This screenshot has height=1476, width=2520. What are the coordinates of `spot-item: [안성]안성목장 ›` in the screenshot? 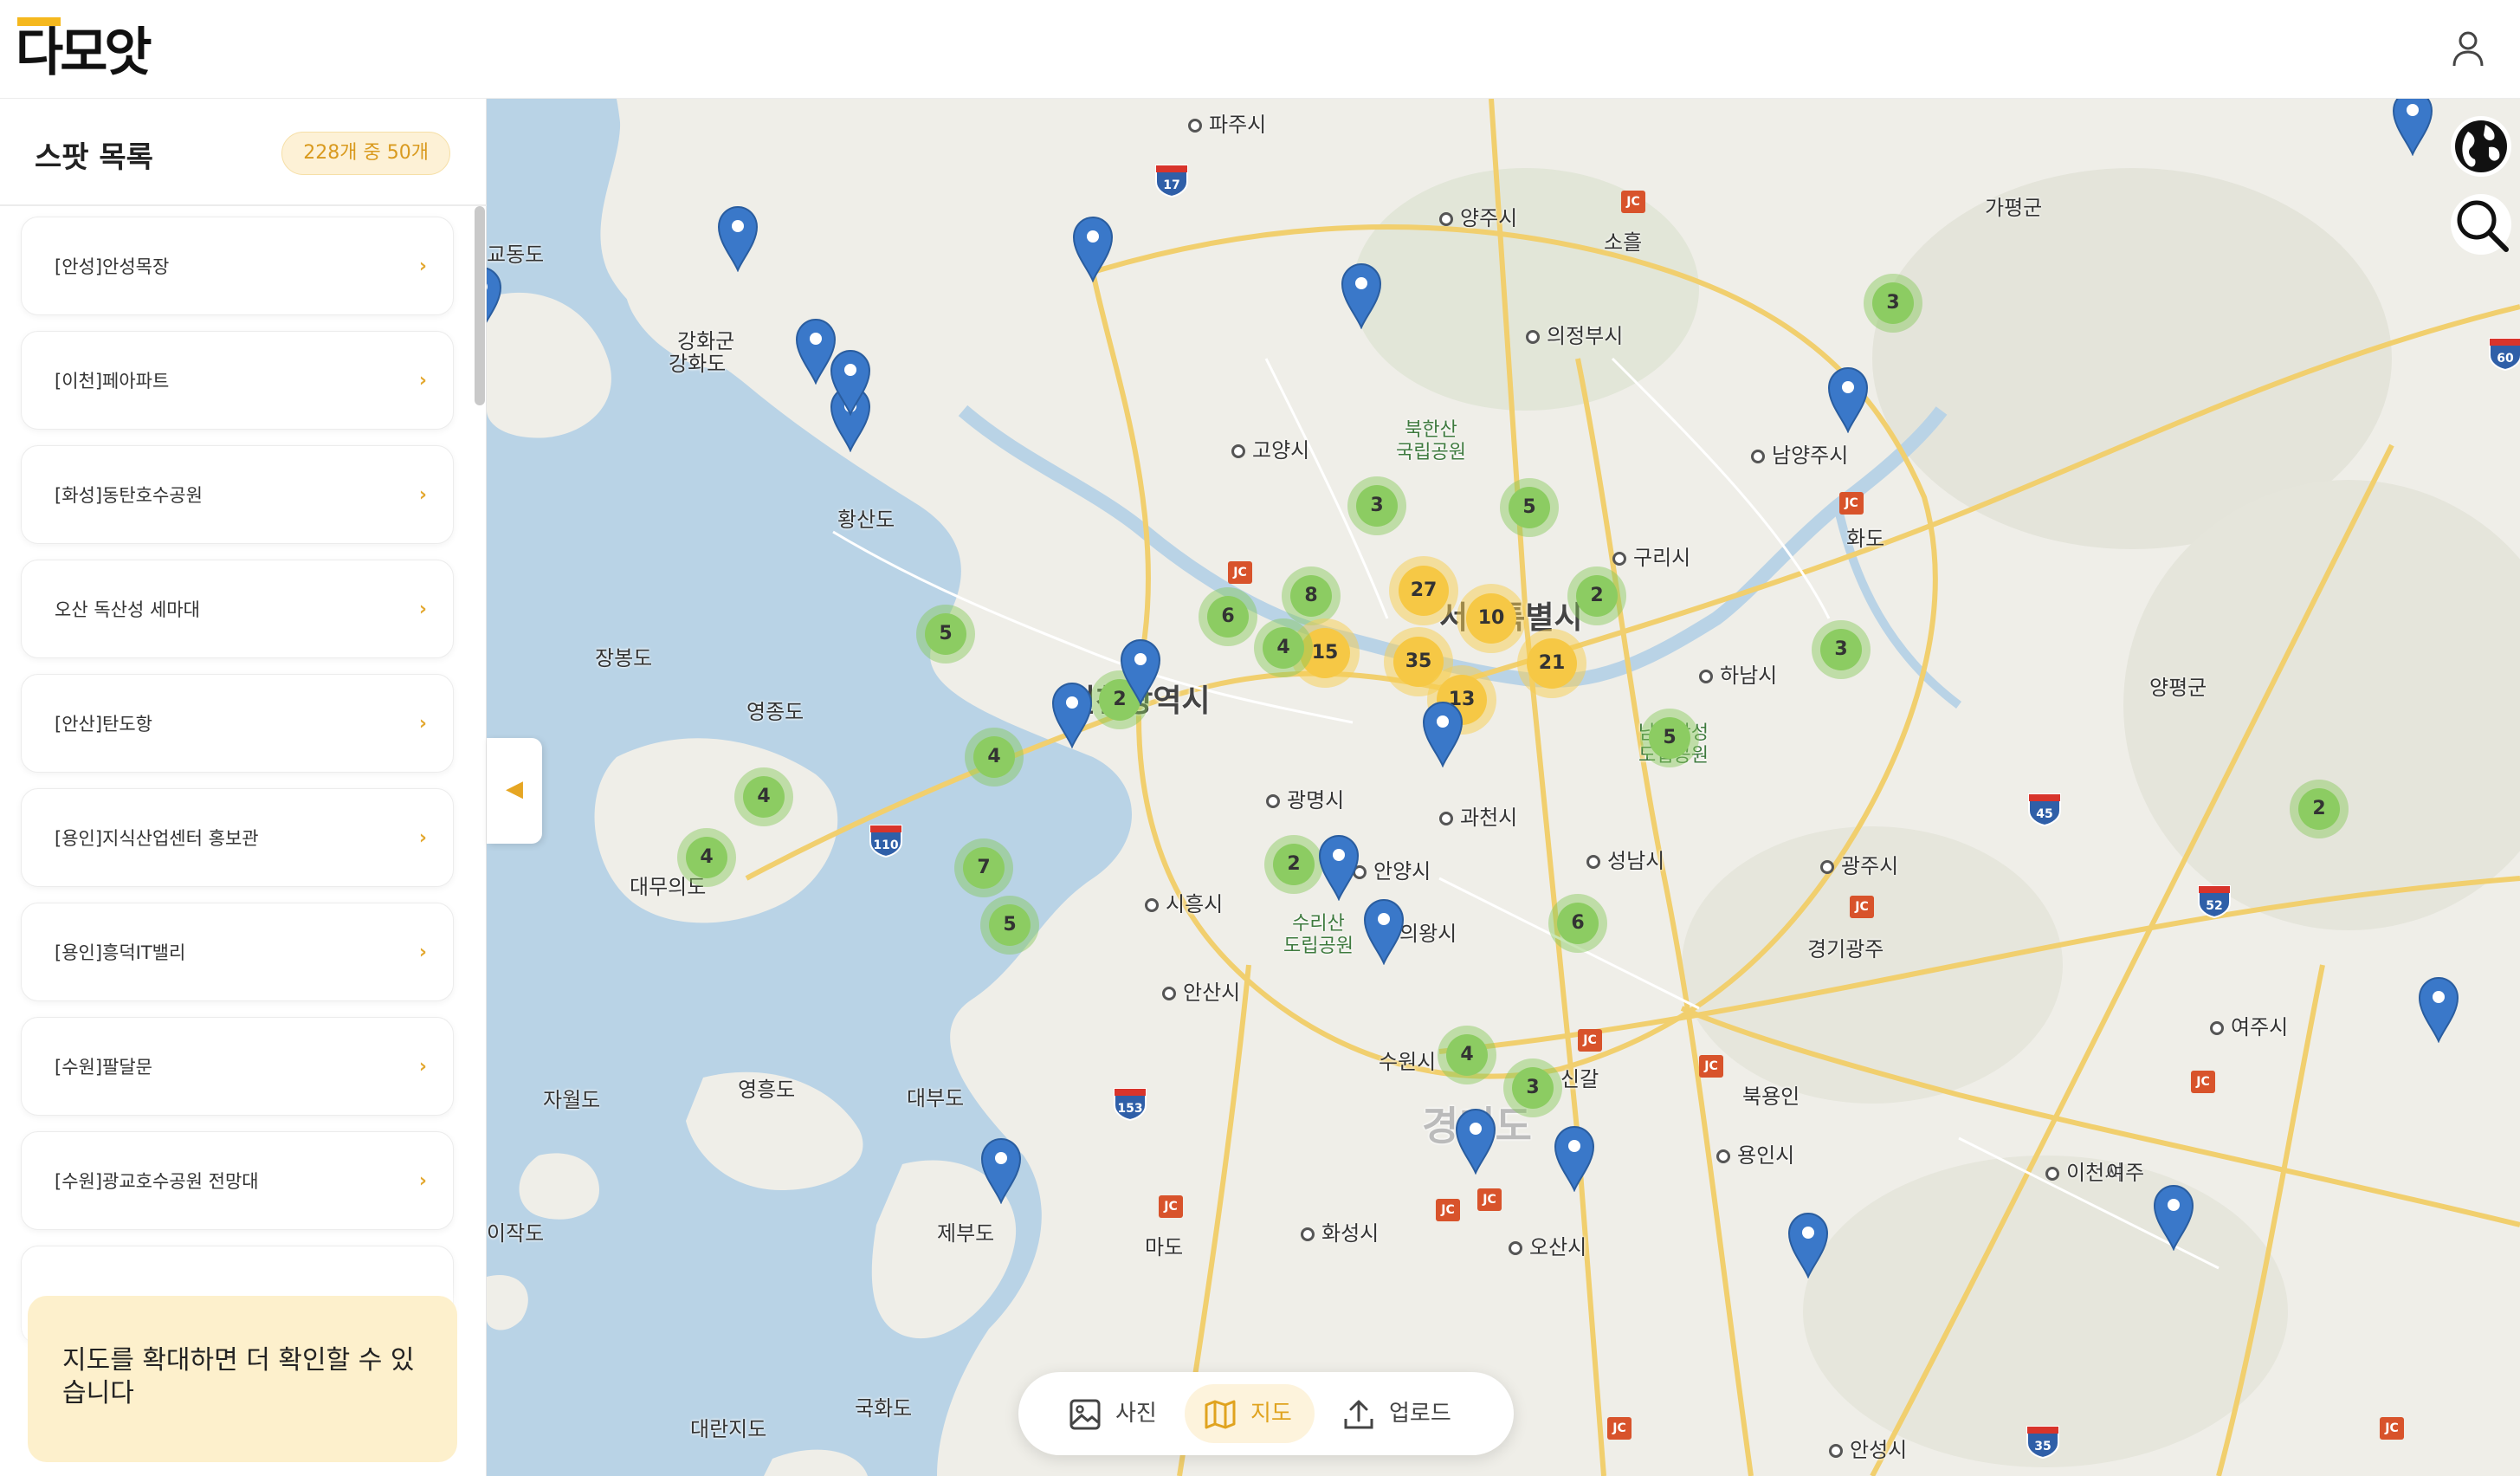 It's located at (237, 266).